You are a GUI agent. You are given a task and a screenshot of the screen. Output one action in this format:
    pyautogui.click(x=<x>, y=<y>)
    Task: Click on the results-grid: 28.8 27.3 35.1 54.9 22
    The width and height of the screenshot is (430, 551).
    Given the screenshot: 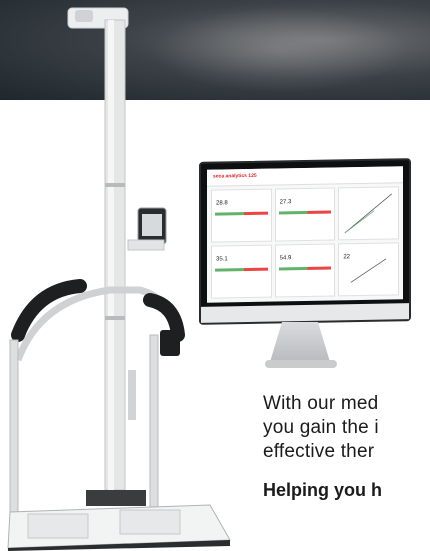 What is the action you would take?
    pyautogui.click(x=305, y=242)
    